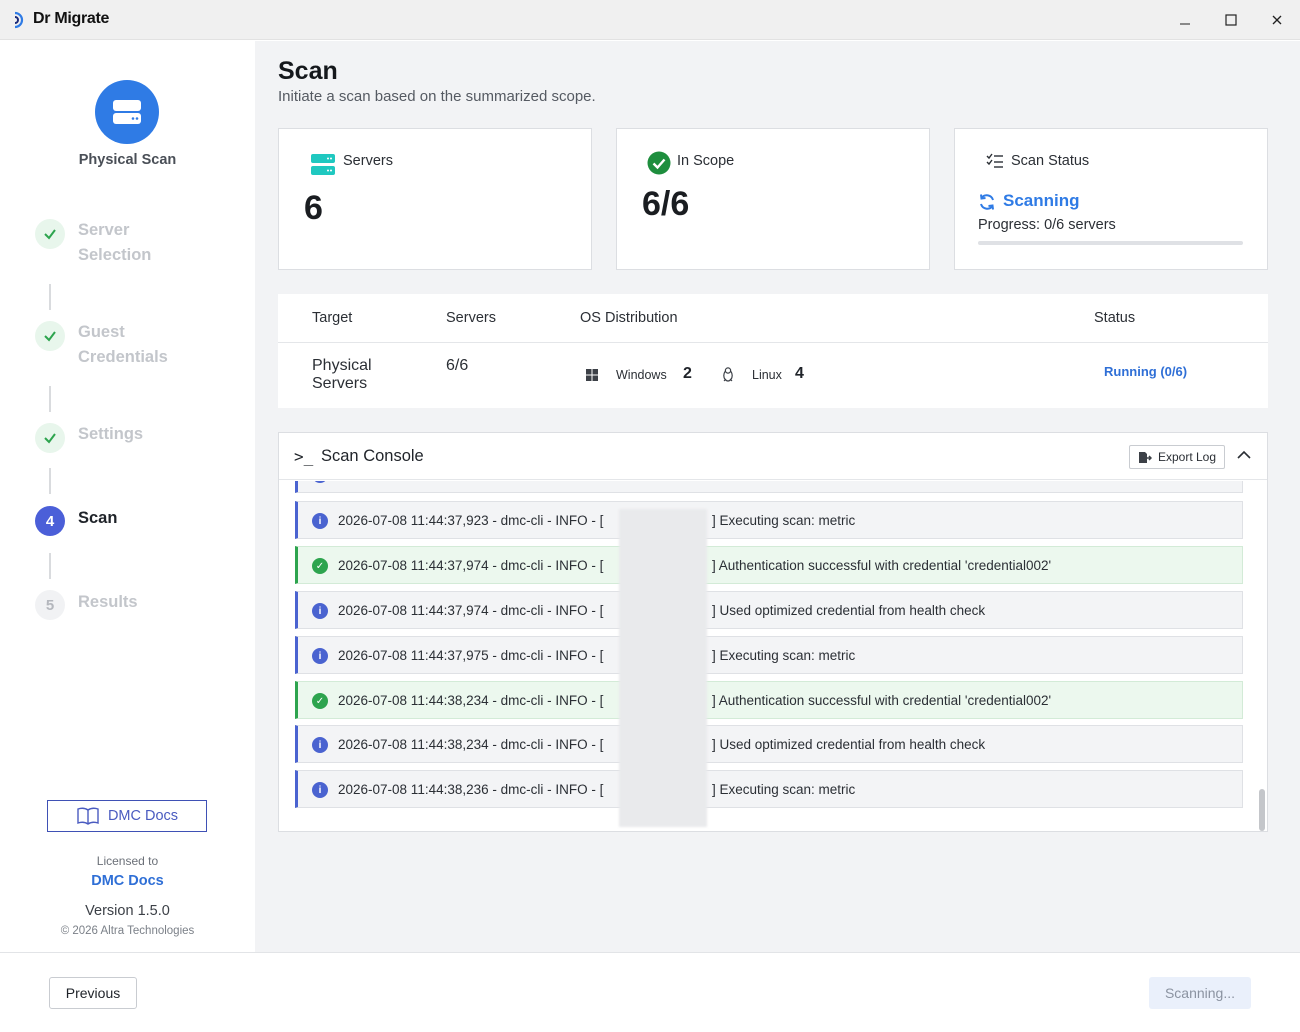  Describe the element at coordinates (50, 605) in the screenshot. I see `step-results-marker: 5` at that location.